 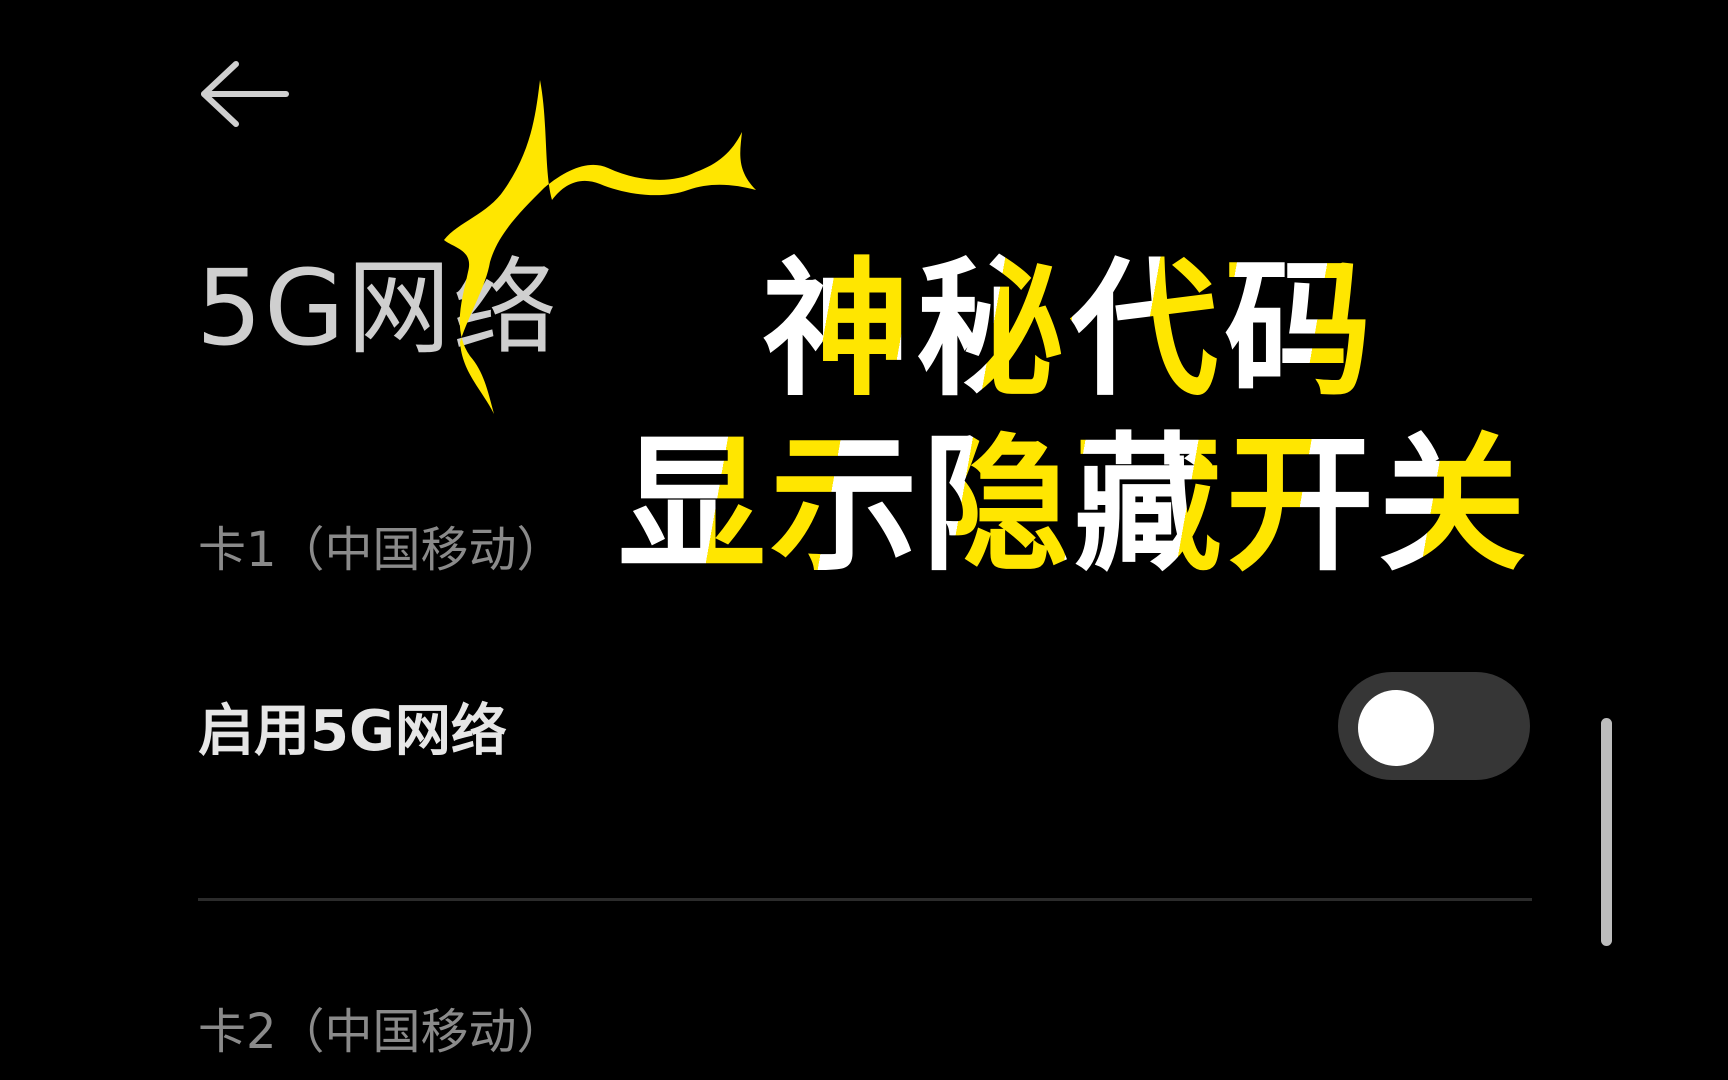 I want to click on arrow-left-icon, so click(x=245, y=94).